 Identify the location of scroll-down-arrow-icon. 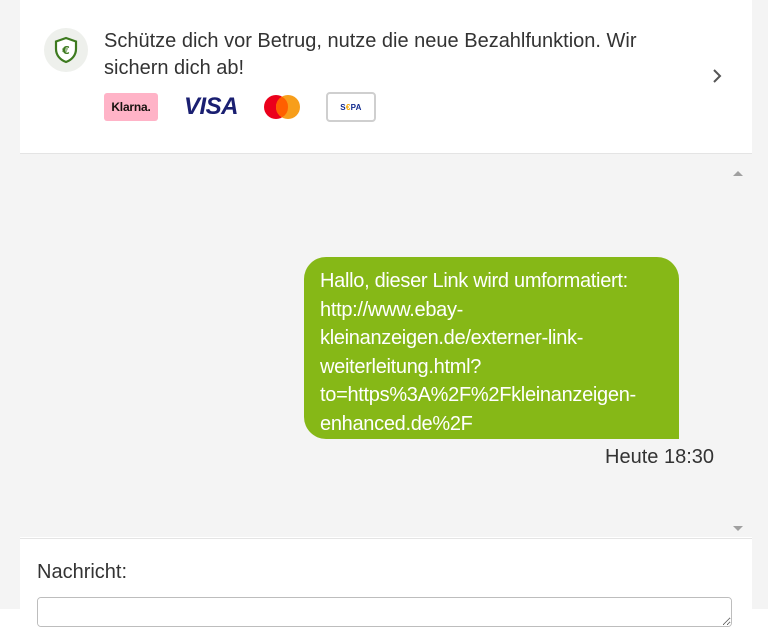
(738, 525).